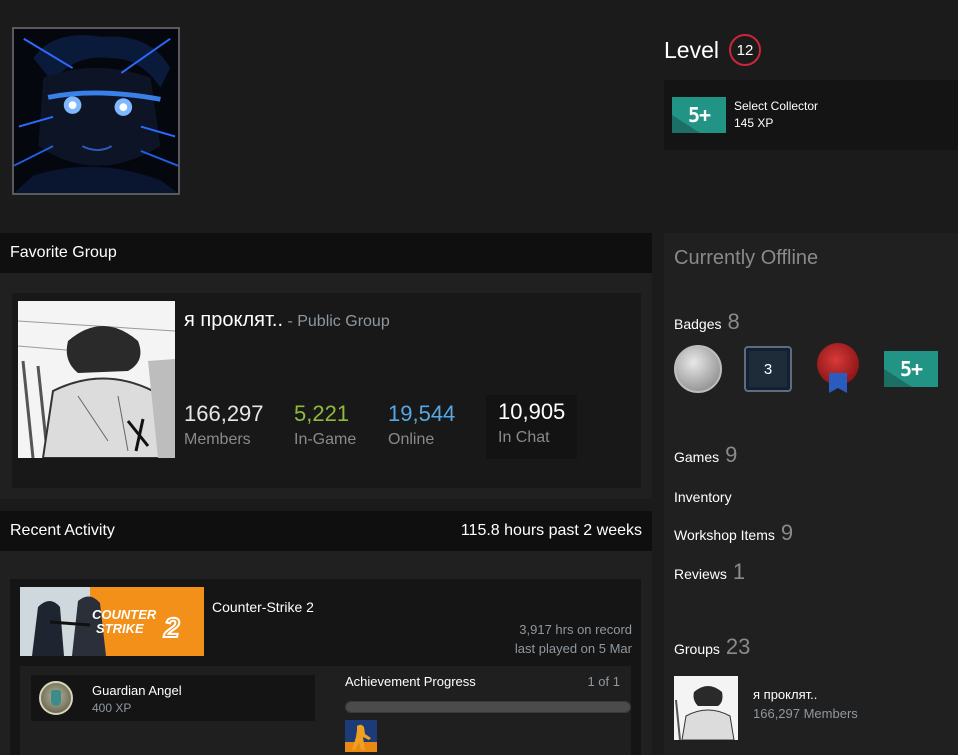  What do you see at coordinates (805, 713) in the screenshot?
I see `sidebar-group-members: 166,297 Members` at bounding box center [805, 713].